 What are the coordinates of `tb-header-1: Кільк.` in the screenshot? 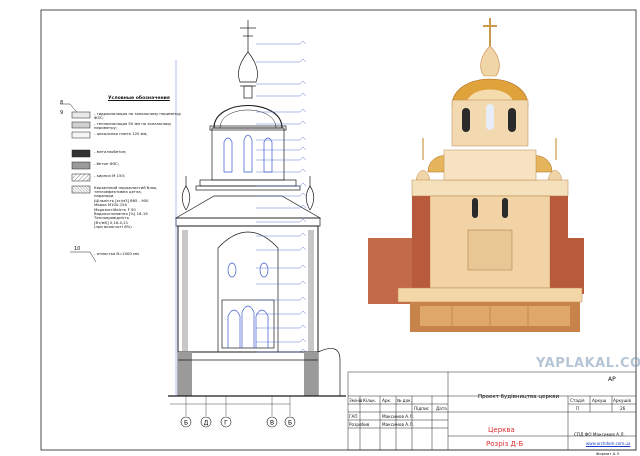 It's located at (370, 400).